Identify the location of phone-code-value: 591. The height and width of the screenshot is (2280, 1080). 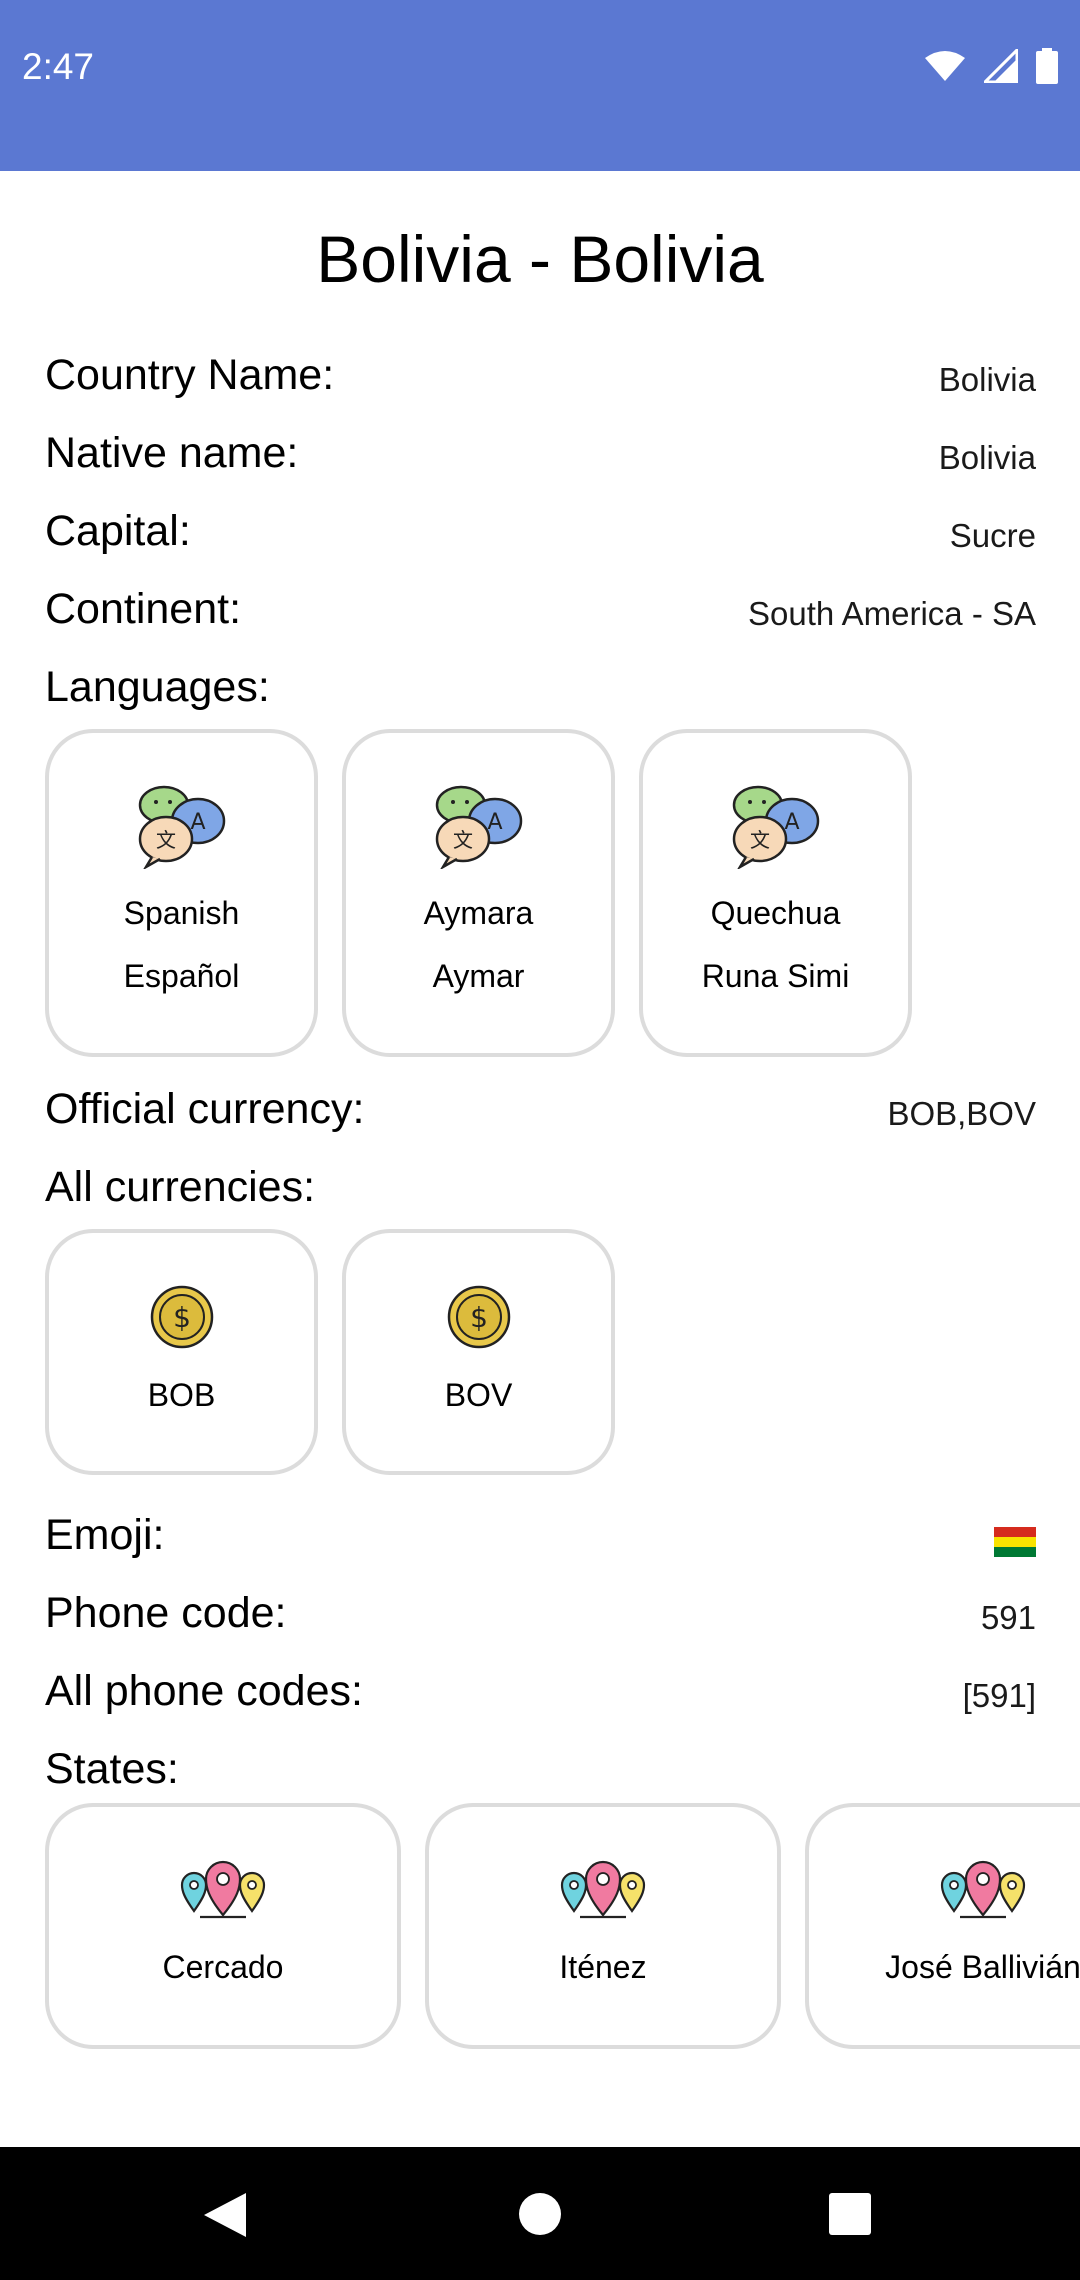
(1008, 1617).